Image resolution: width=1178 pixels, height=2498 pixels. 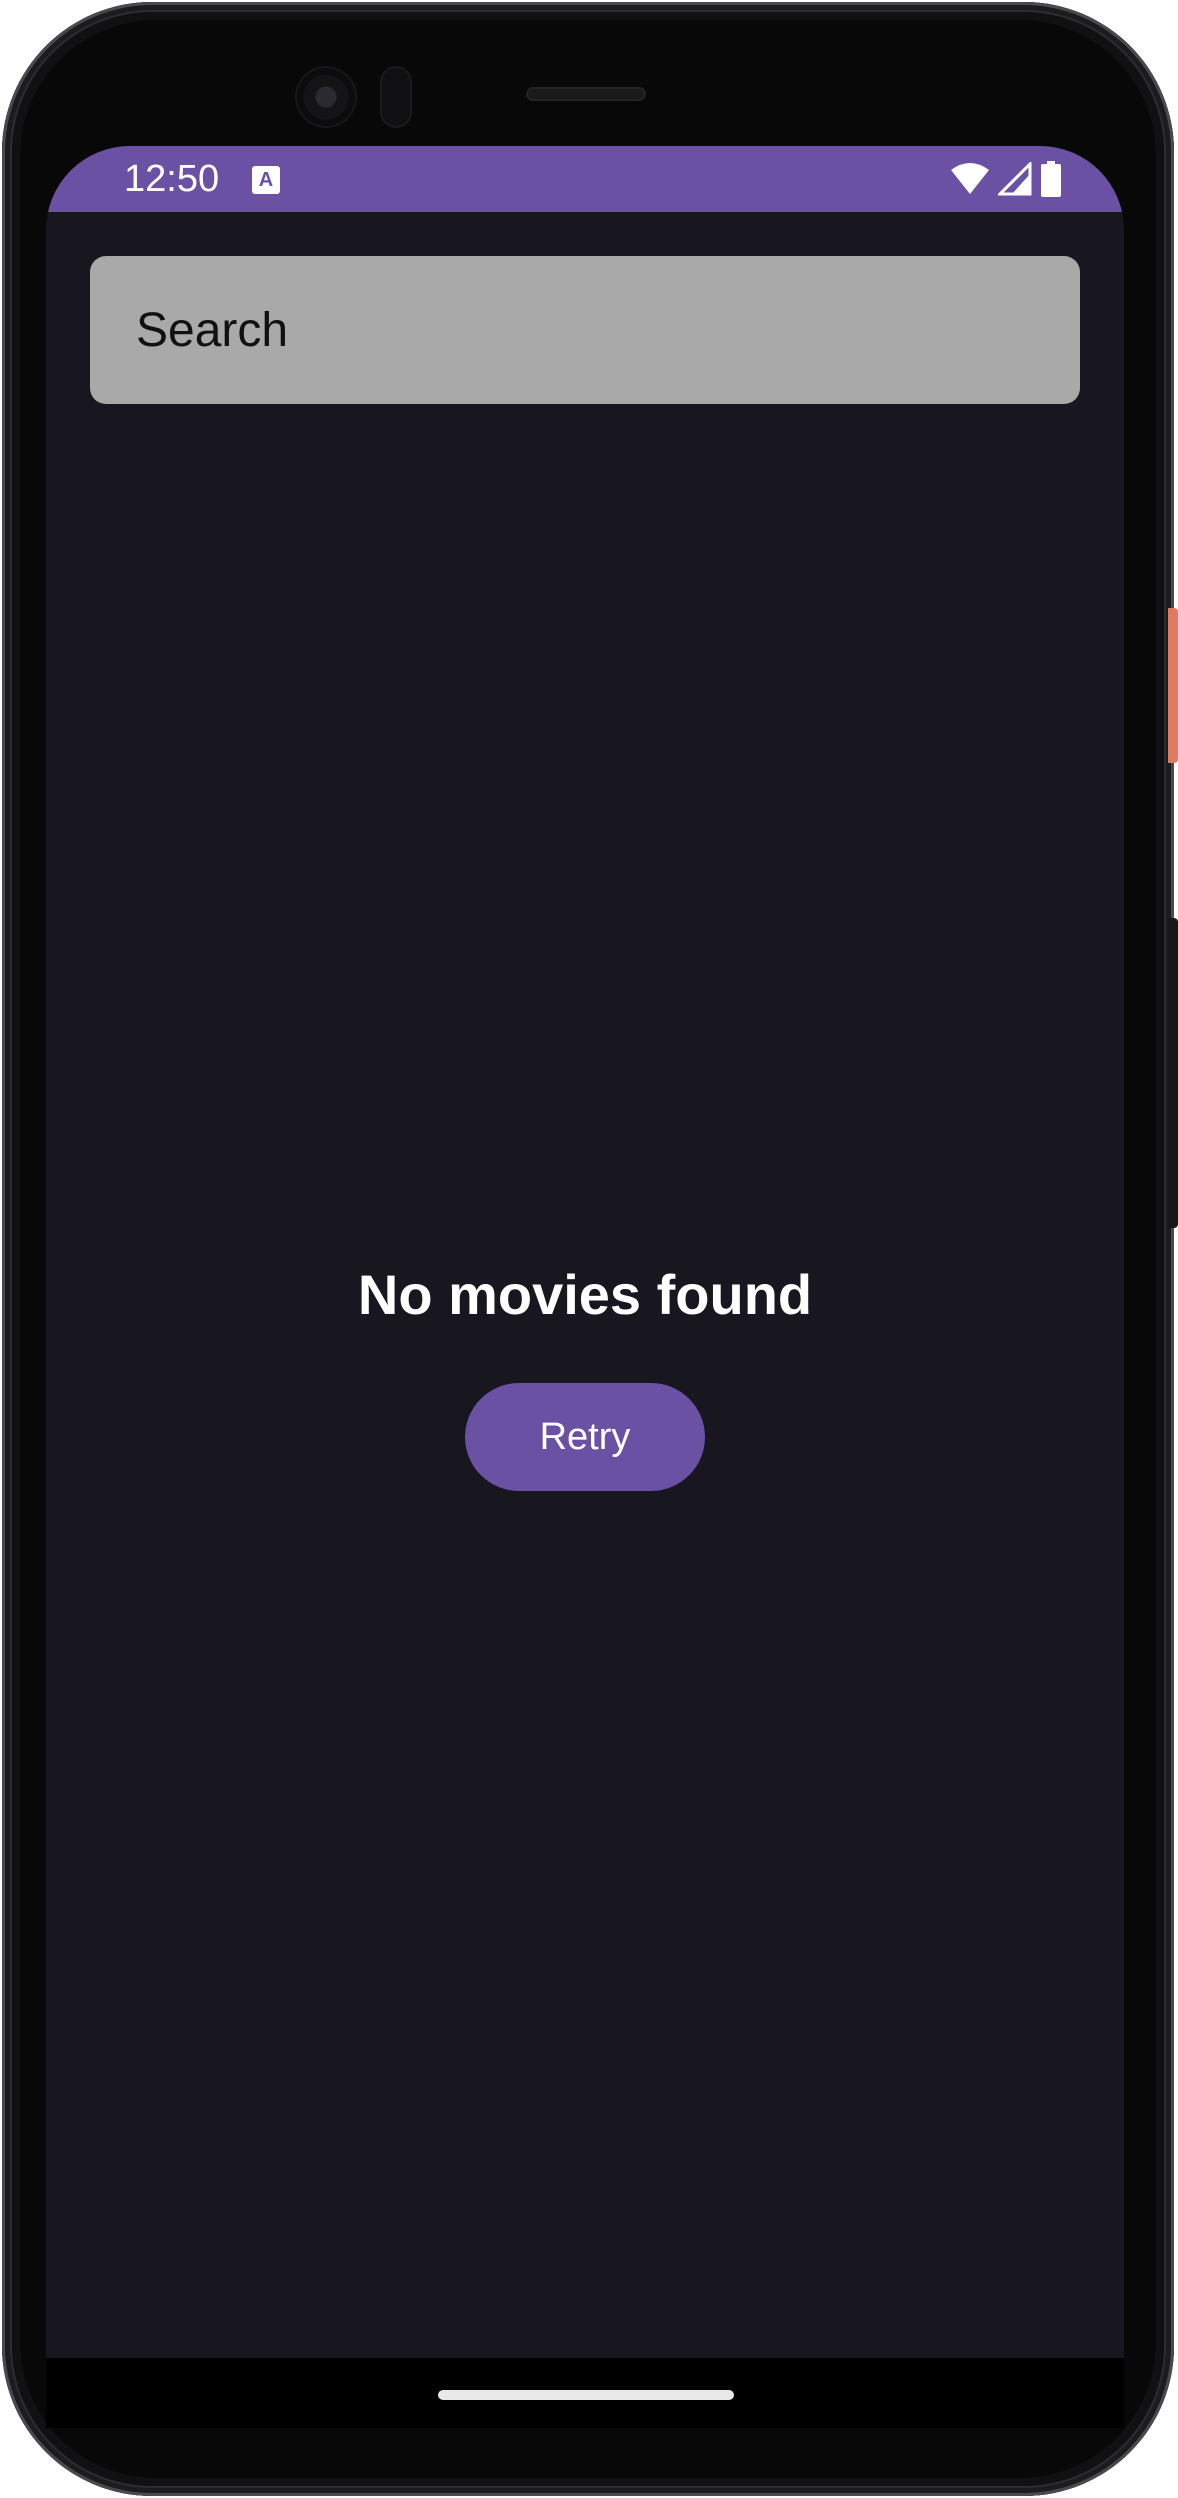 I want to click on search-field, so click(x=585, y=330).